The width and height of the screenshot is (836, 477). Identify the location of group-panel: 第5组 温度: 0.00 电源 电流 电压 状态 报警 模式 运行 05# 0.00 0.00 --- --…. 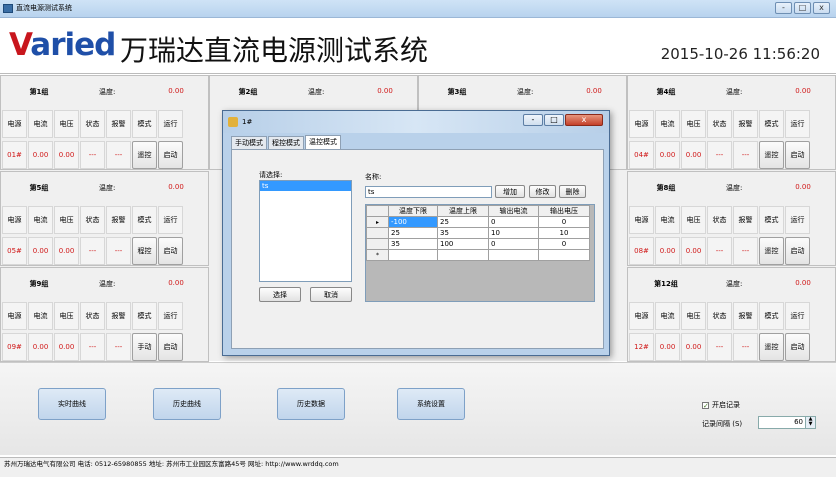
(104, 218).